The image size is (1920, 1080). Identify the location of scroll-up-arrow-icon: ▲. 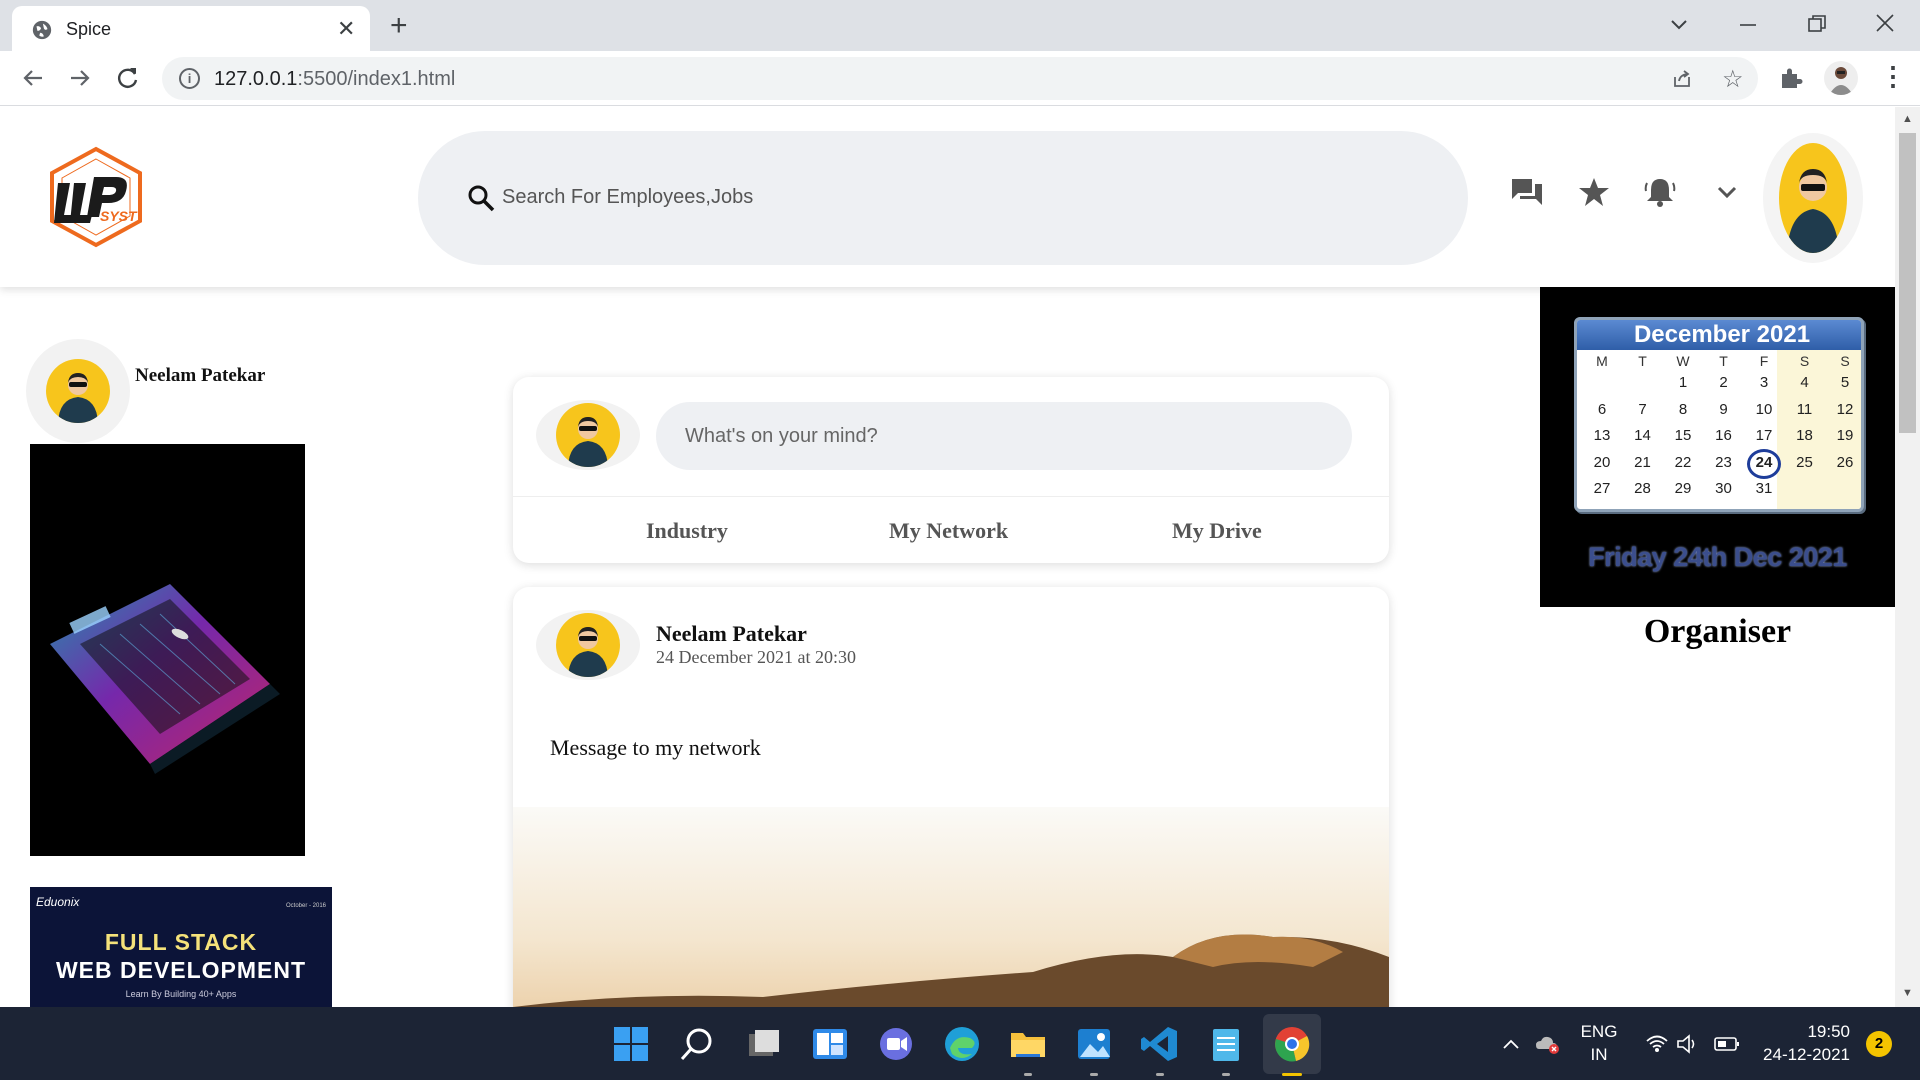
(1907, 119).